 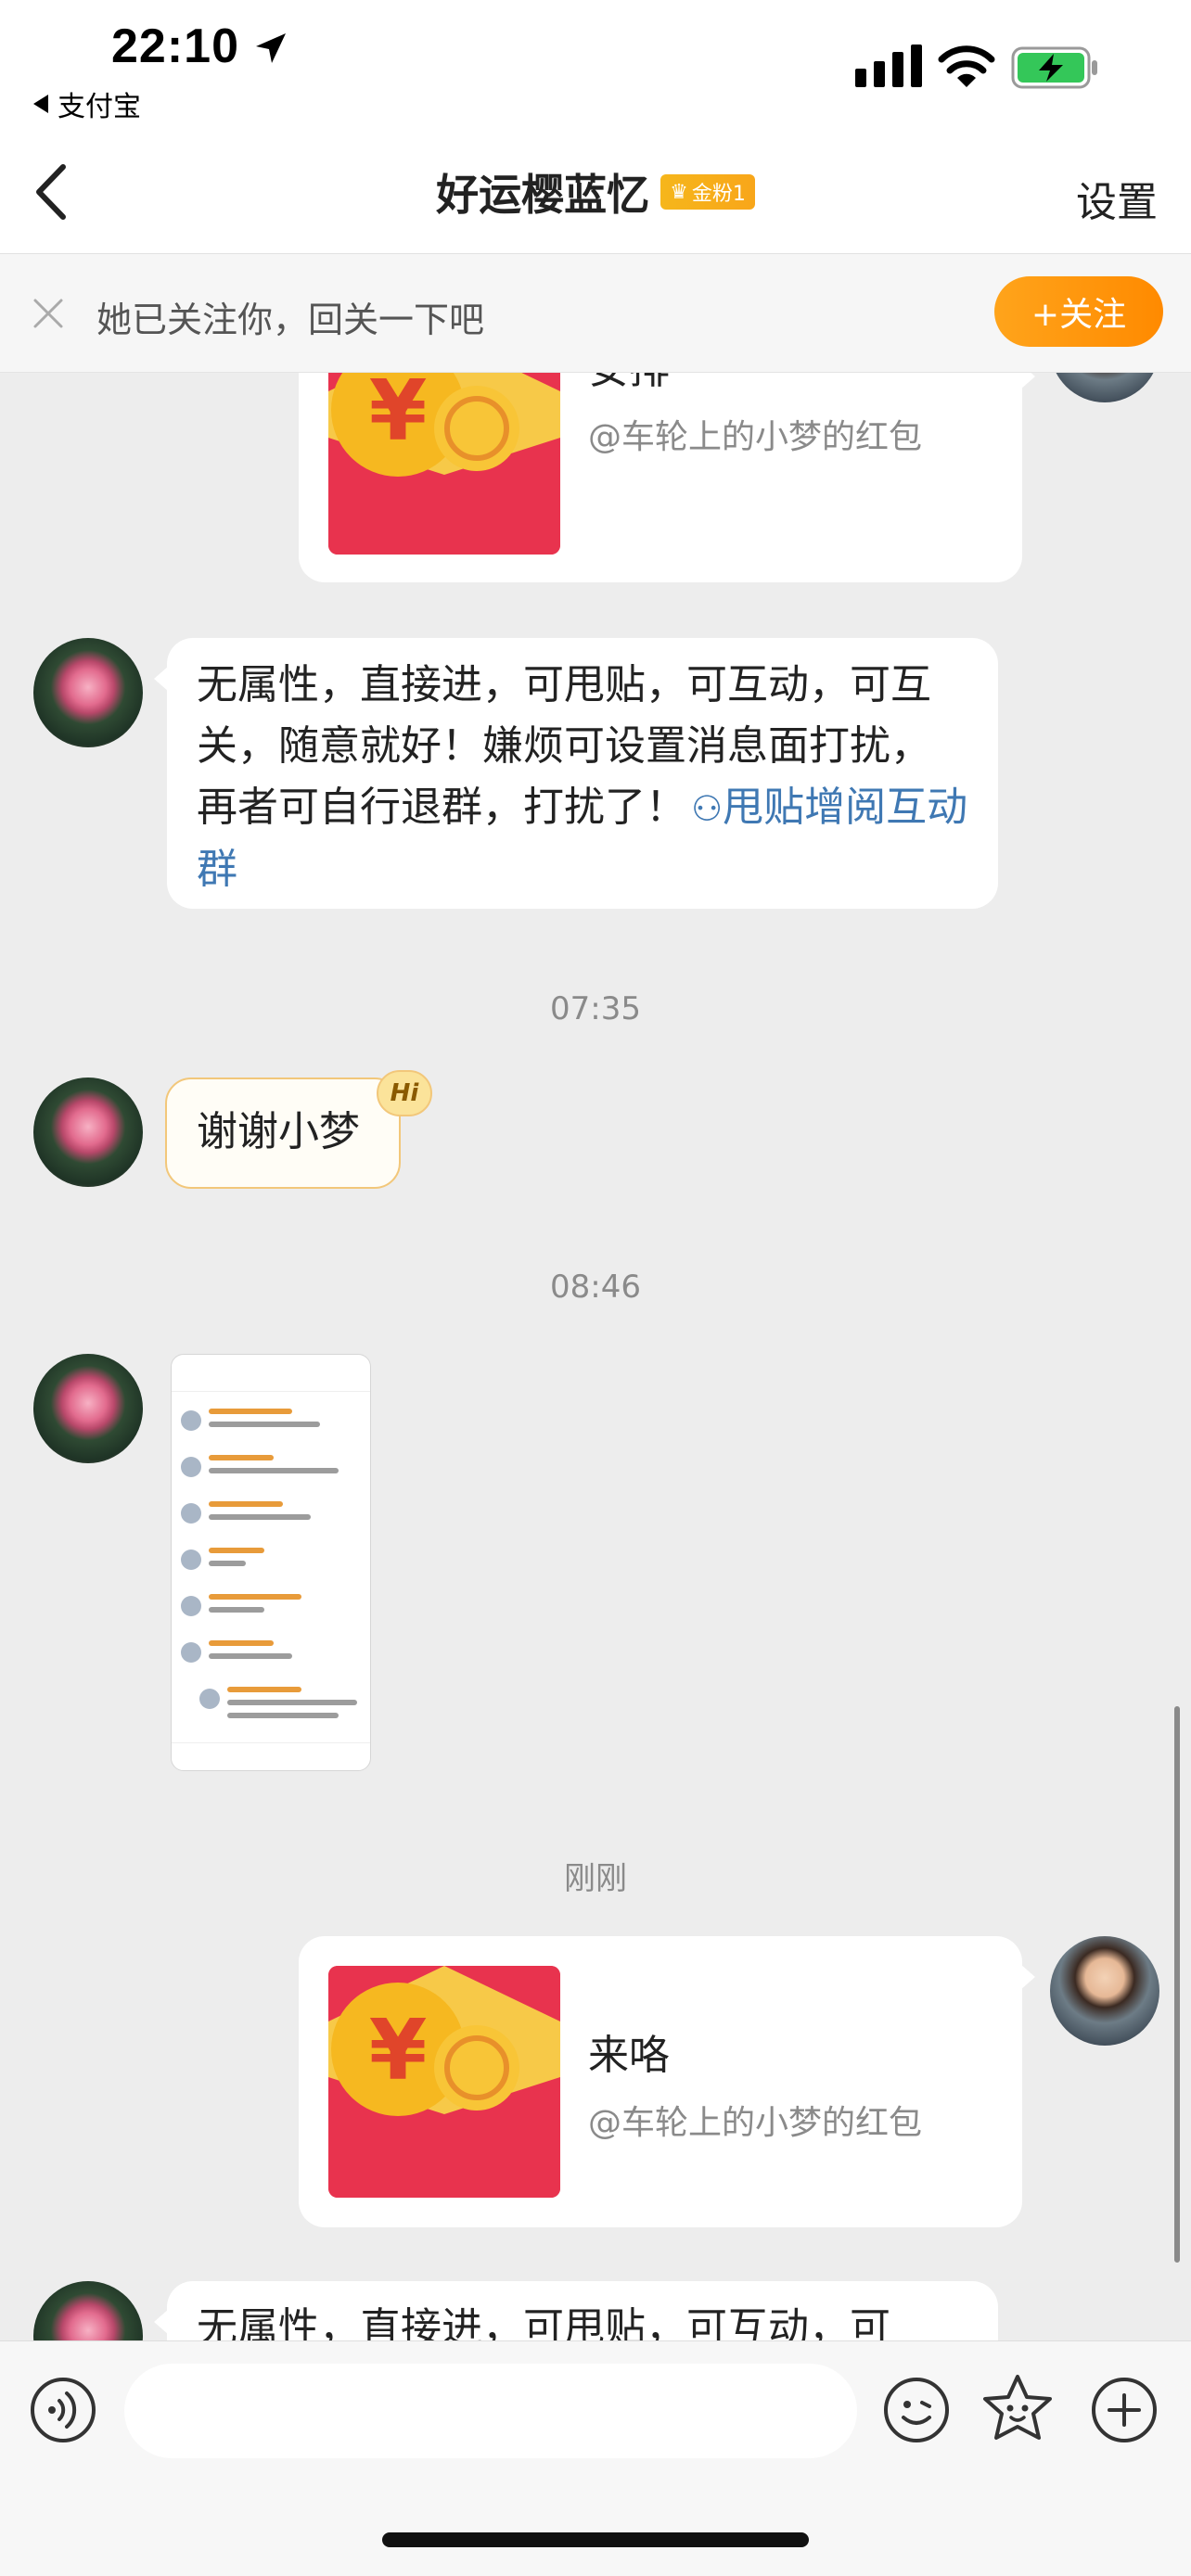 I want to click on chat-title-group: 好运樱蓝忆 ♛ 金粉1, so click(x=595, y=192).